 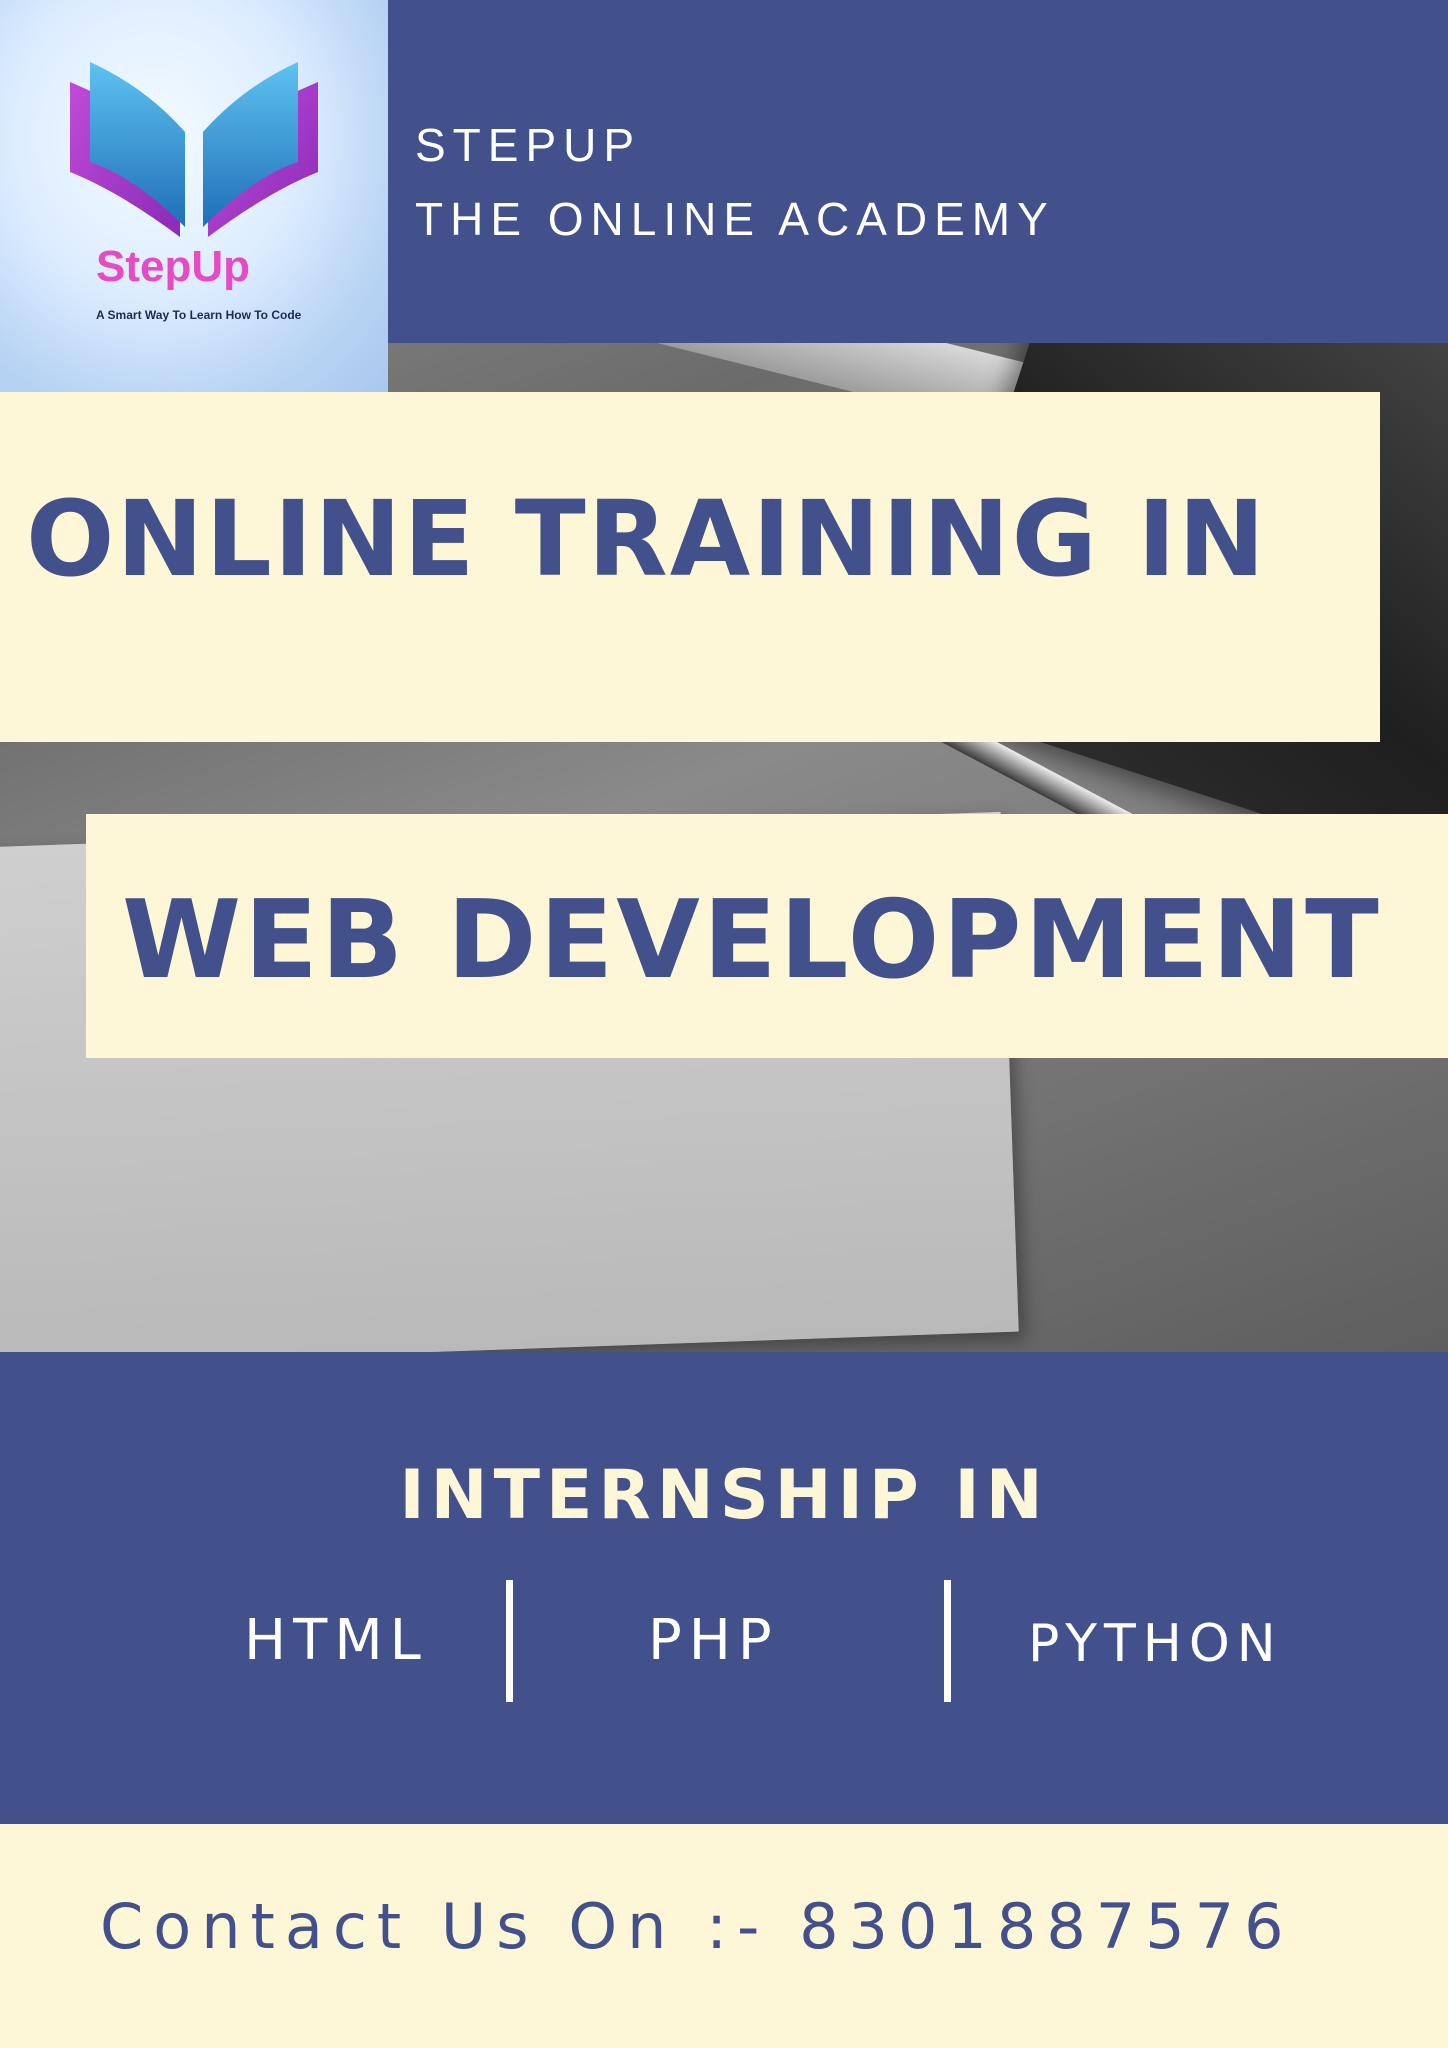 What do you see at coordinates (199, 315) in the screenshot?
I see `logo-tagline: A Smart Way To Learn How To Code` at bounding box center [199, 315].